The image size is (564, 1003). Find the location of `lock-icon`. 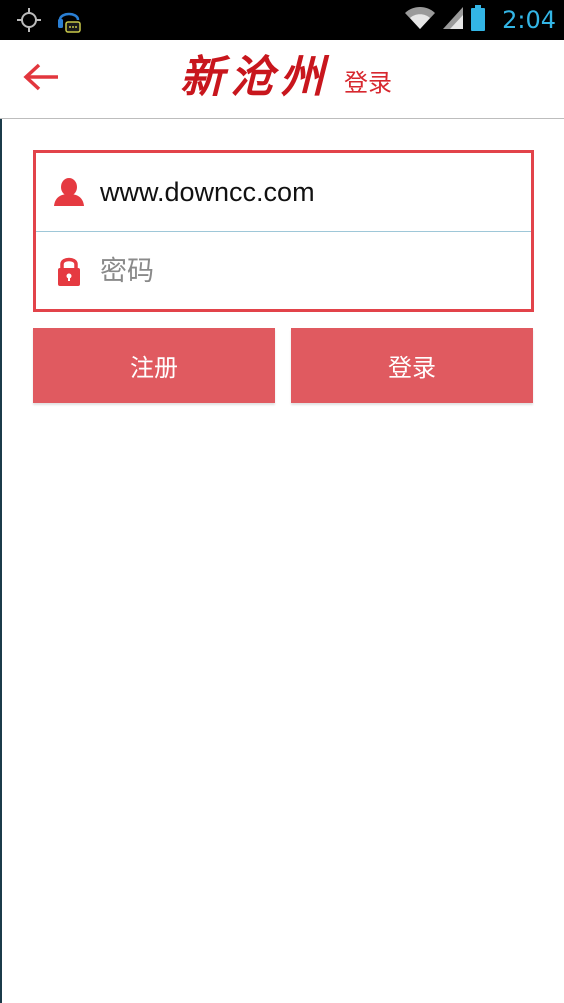

lock-icon is located at coordinates (69, 271).